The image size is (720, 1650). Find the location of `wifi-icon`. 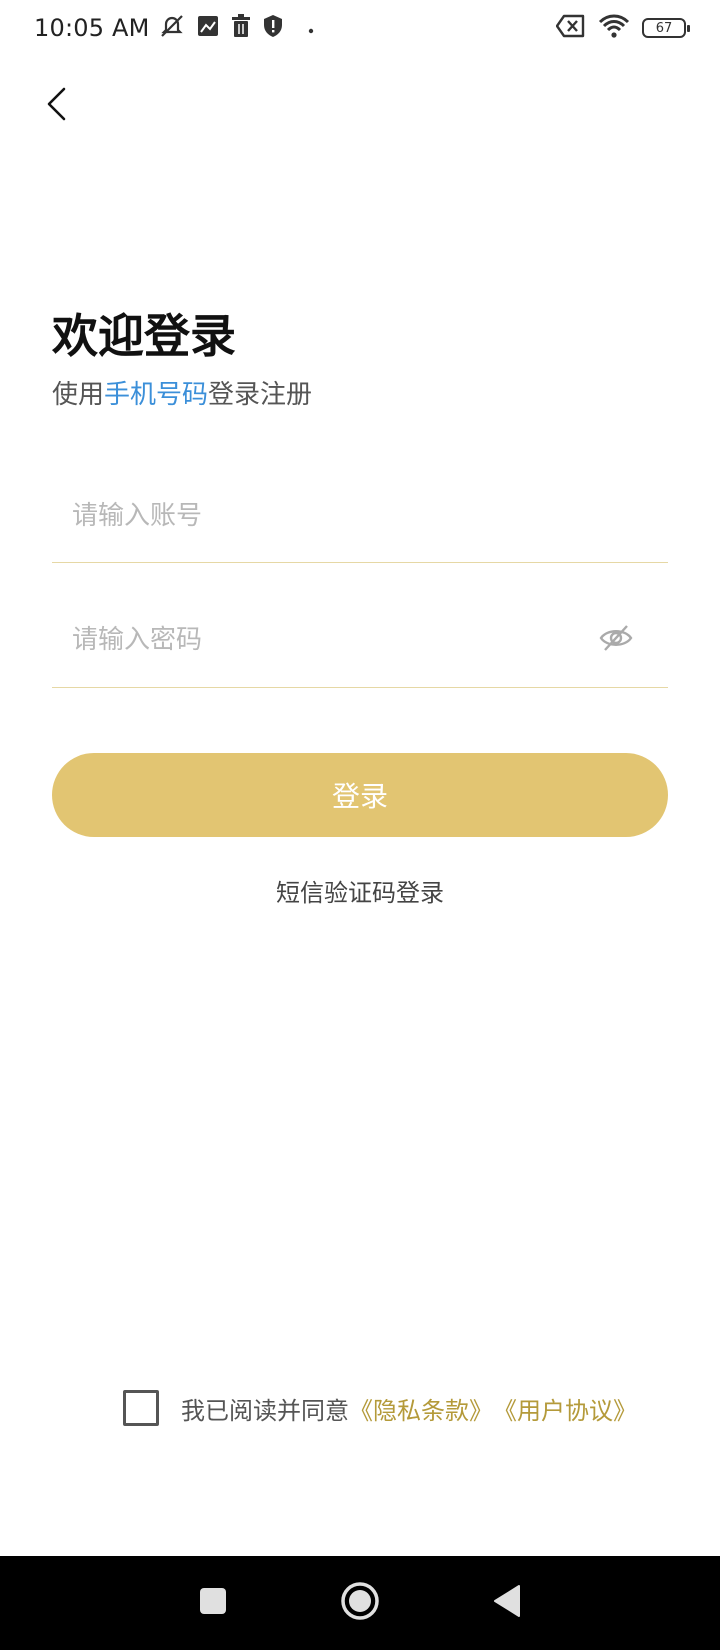

wifi-icon is located at coordinates (614, 28).